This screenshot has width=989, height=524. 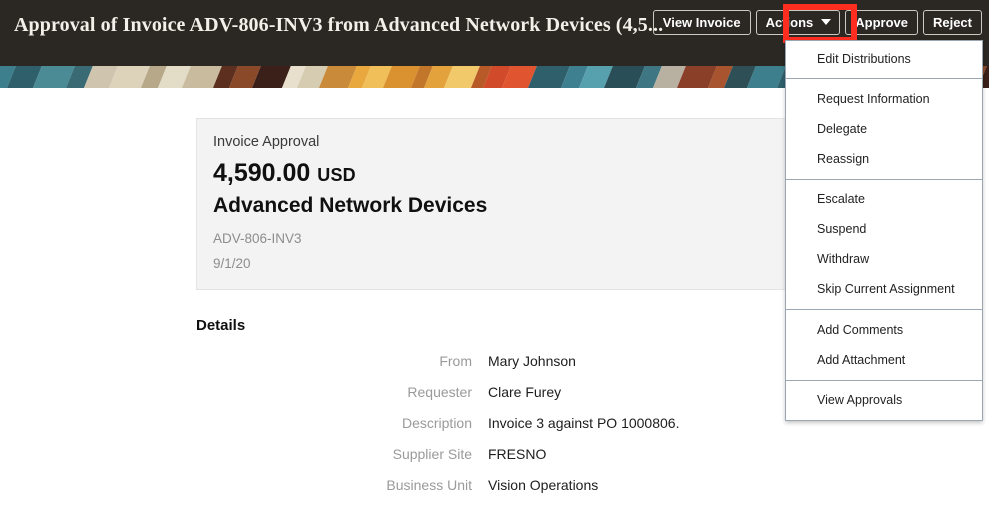 What do you see at coordinates (432, 454) in the screenshot?
I see `detail-label: Supplier Site` at bounding box center [432, 454].